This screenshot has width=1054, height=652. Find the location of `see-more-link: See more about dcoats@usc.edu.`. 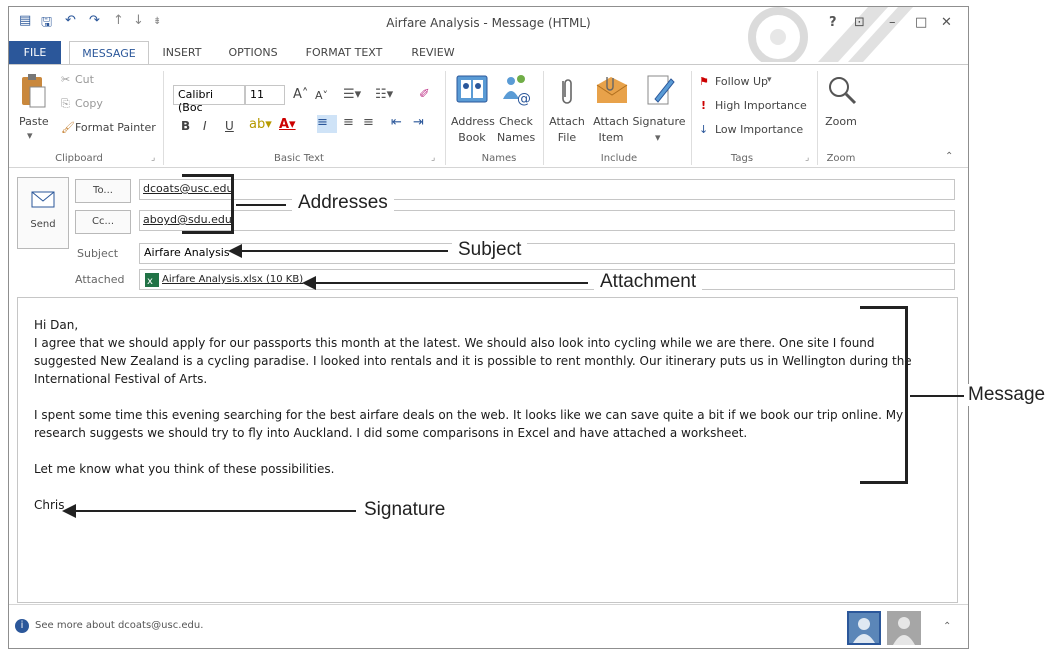

see-more-link: See more about dcoats@usc.edu. is located at coordinates (119, 625).